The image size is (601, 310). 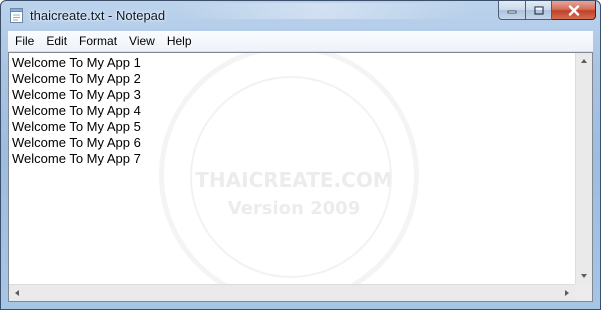 I want to click on window-title: thaicreate.txt - Notepad, so click(x=98, y=15).